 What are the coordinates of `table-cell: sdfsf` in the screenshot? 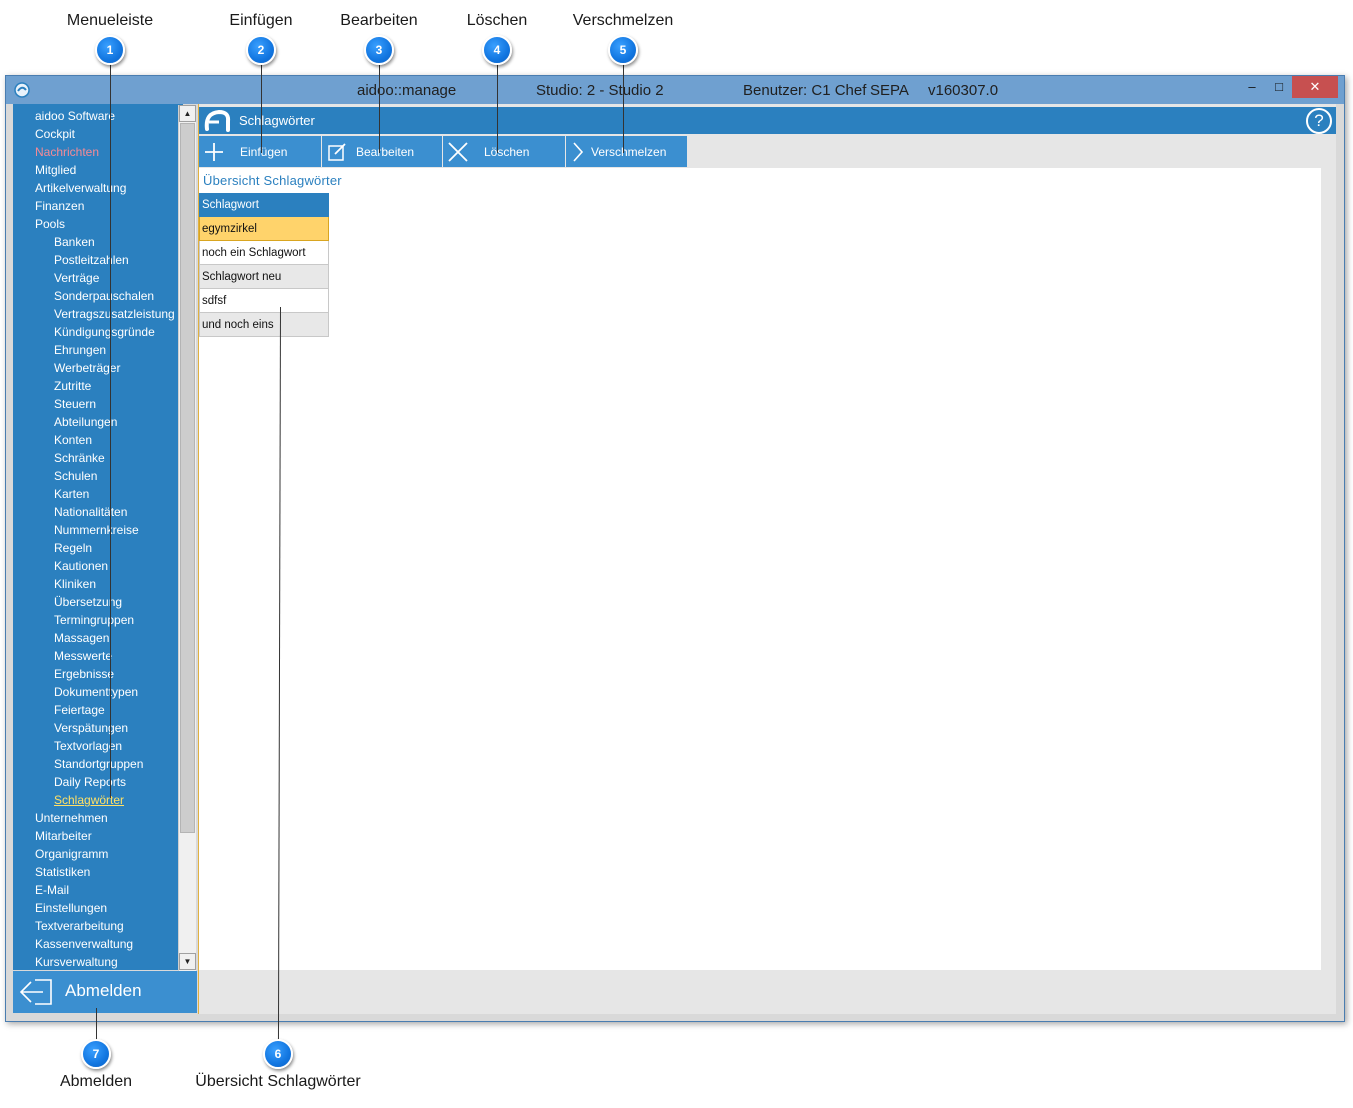 It's located at (264, 300).